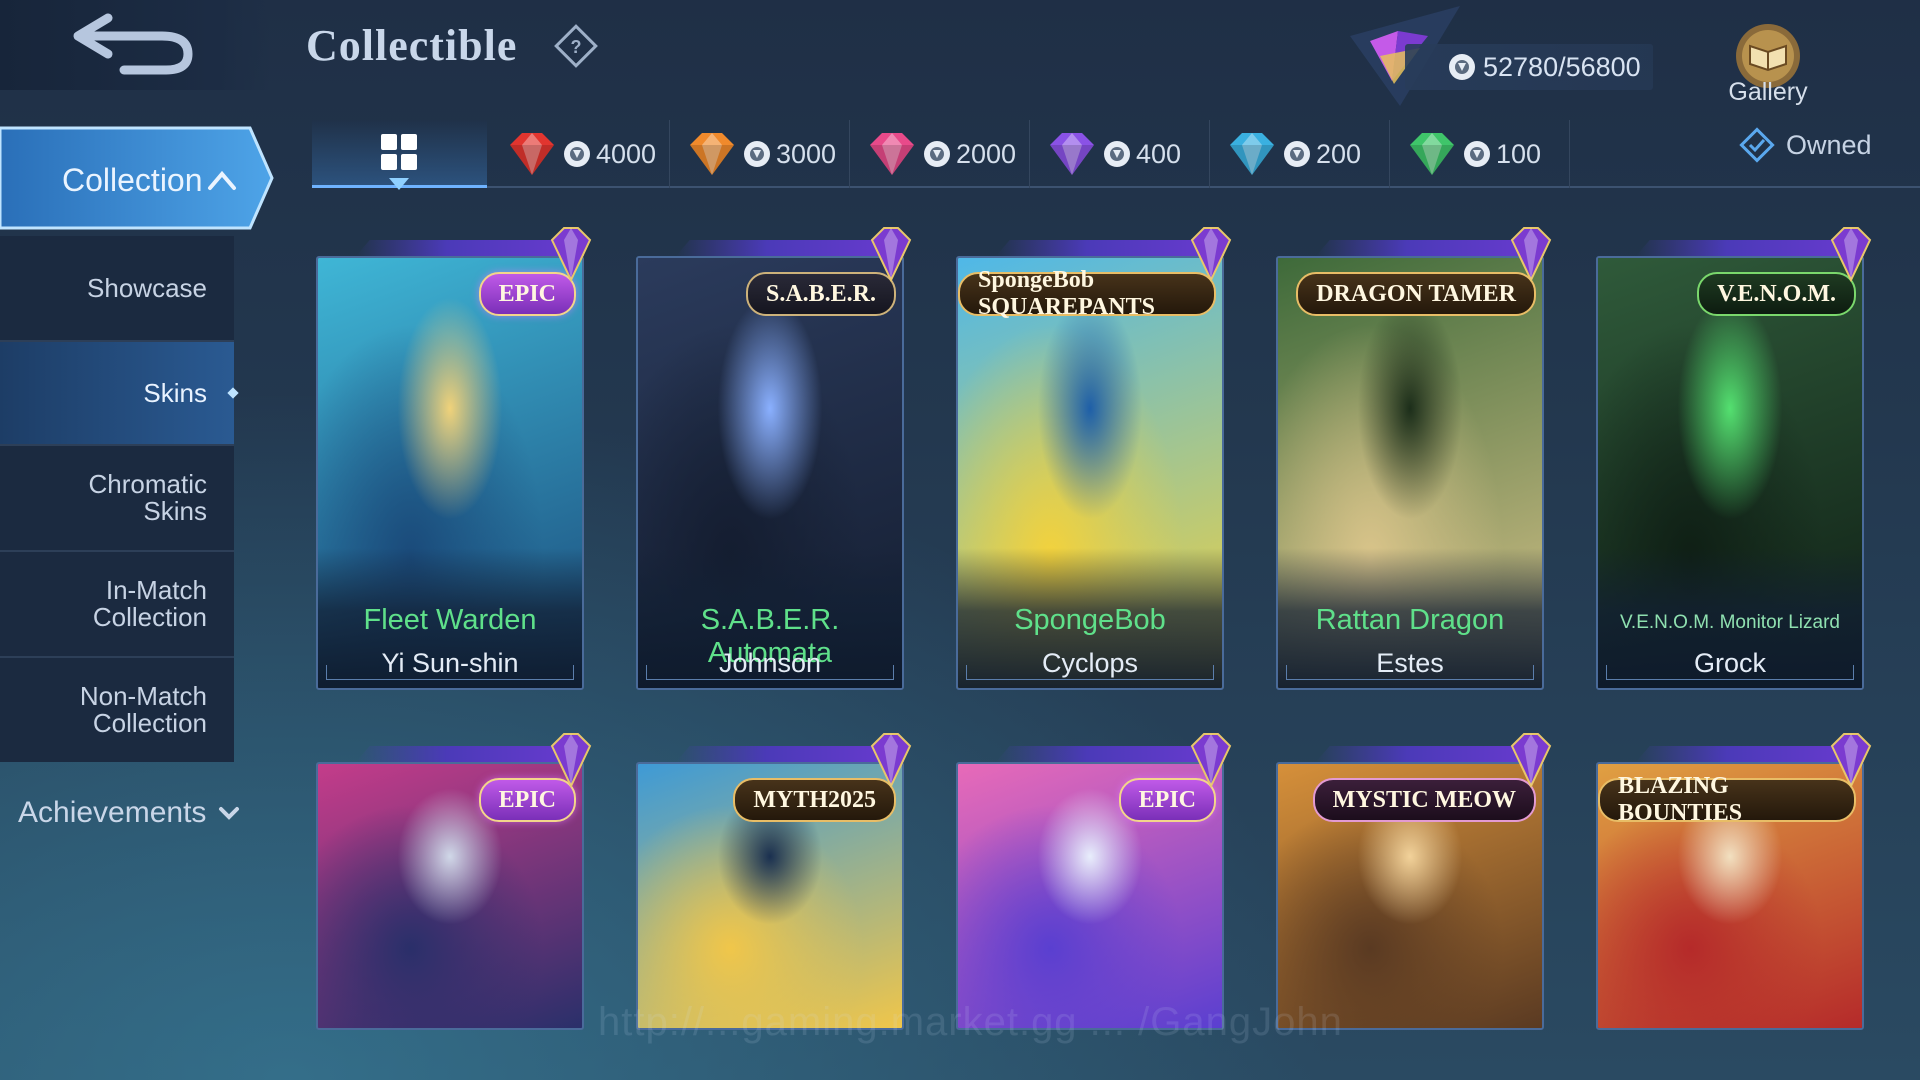  I want to click on card-frame: MYSTIC MEOW, so click(1410, 896).